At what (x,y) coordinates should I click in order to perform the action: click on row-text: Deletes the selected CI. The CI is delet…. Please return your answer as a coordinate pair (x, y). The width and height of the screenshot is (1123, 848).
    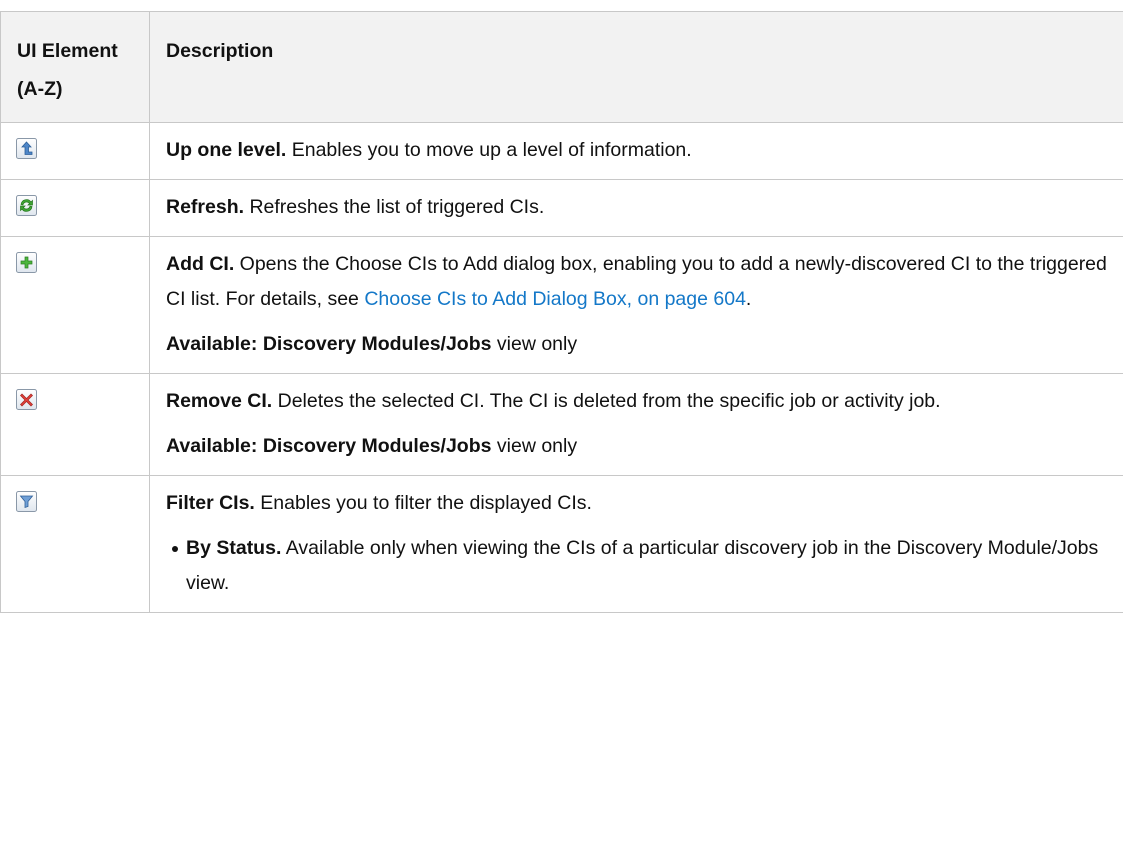
    Looking at the image, I should click on (606, 401).